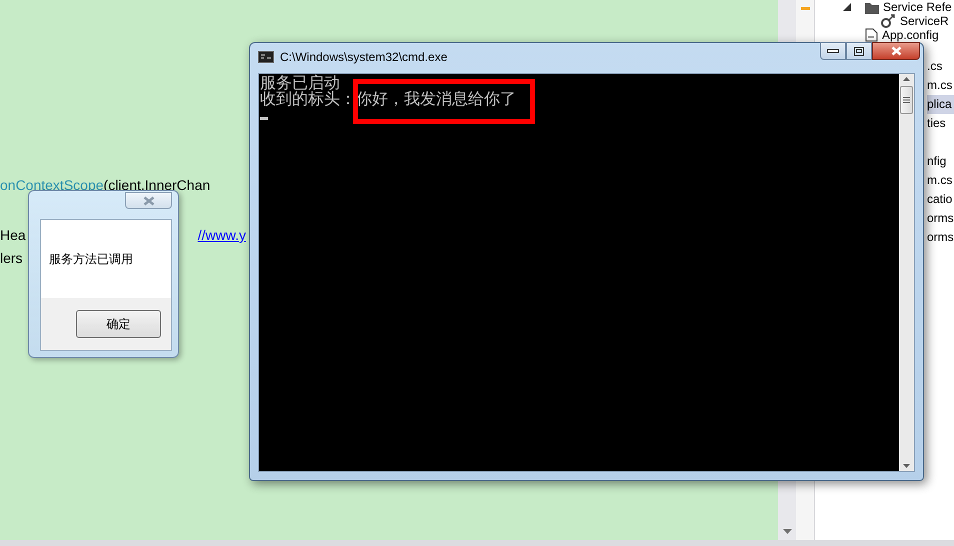 The height and width of the screenshot is (546, 954). I want to click on console-text: 你好，我发消息给你了, so click(436, 99).